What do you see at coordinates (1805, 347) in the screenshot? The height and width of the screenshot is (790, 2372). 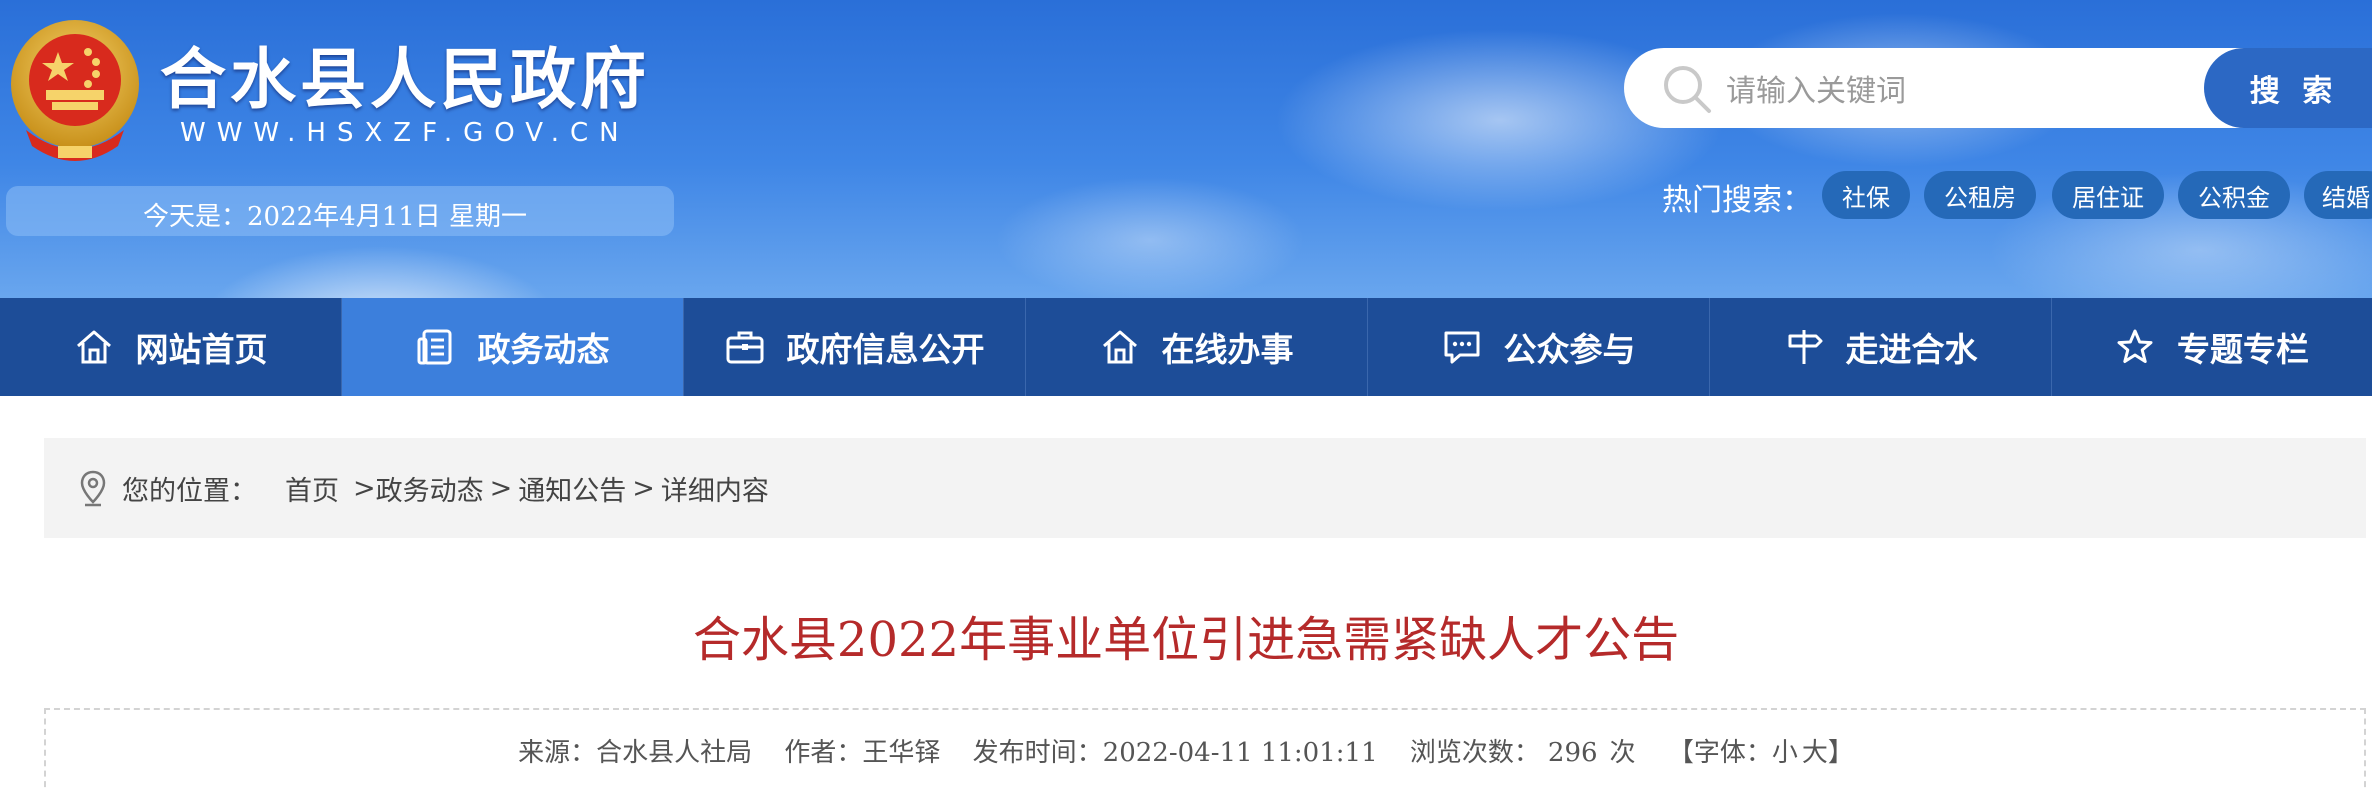 I see `signpost-icon` at bounding box center [1805, 347].